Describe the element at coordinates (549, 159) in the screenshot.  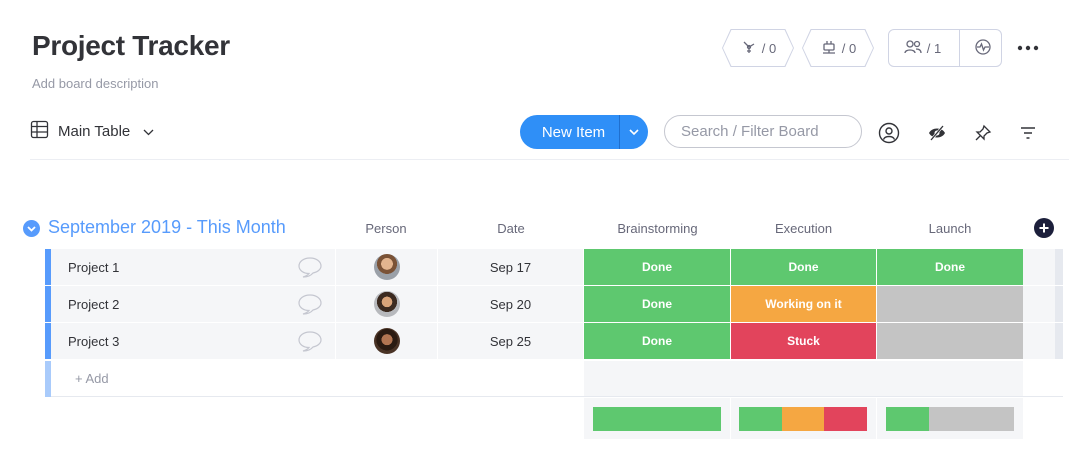
I see `toolbar-divider` at that location.